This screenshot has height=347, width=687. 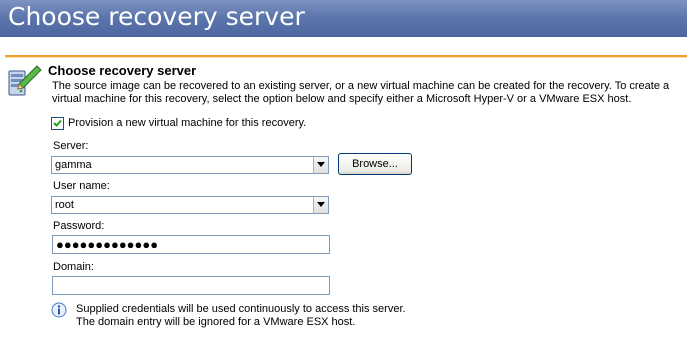 I want to click on server-label: Server:, so click(x=71, y=146).